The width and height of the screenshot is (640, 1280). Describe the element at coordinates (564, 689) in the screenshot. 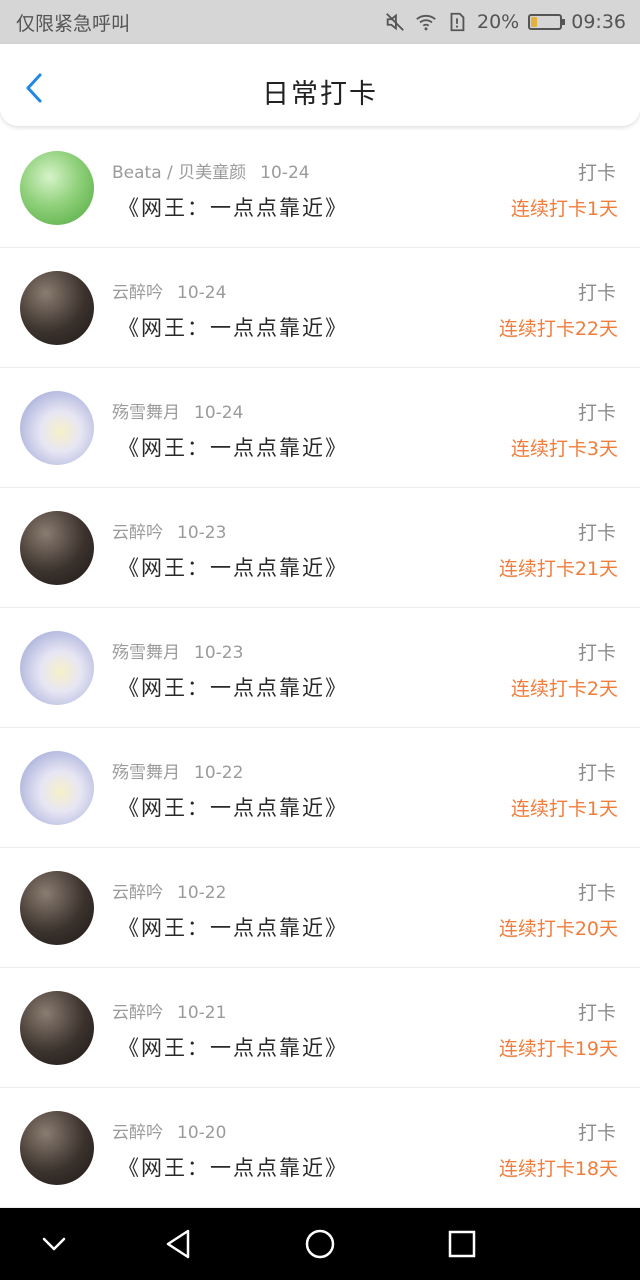

I see `streak-label: 连续打卡2天` at that location.